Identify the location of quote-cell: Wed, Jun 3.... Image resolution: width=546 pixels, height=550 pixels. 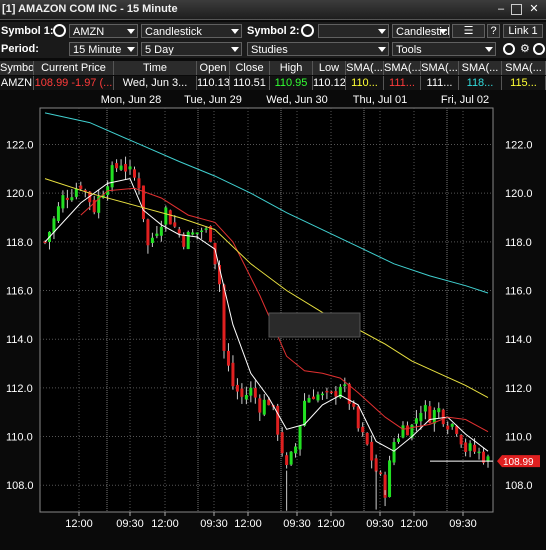
(155, 83).